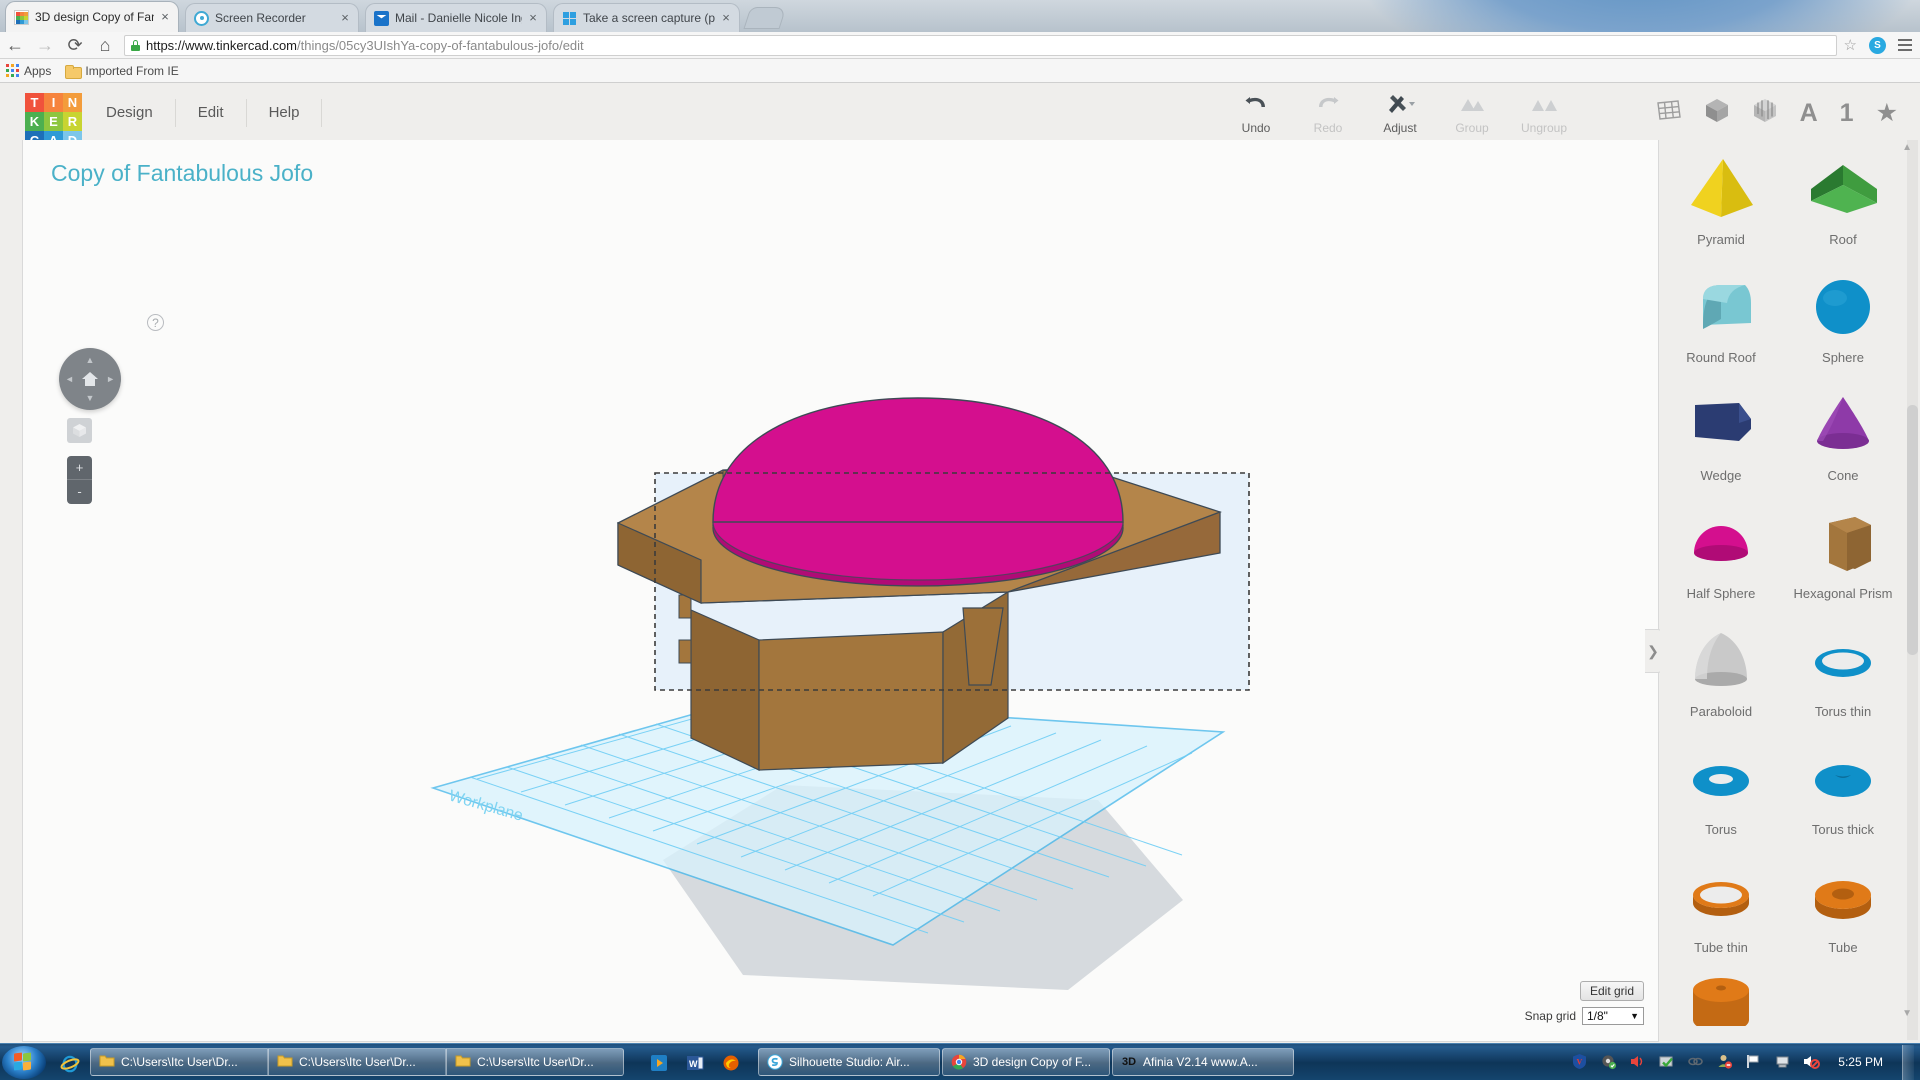 This screenshot has height=1080, width=1920. I want to click on show-desktop-button, so click(1908, 1062).